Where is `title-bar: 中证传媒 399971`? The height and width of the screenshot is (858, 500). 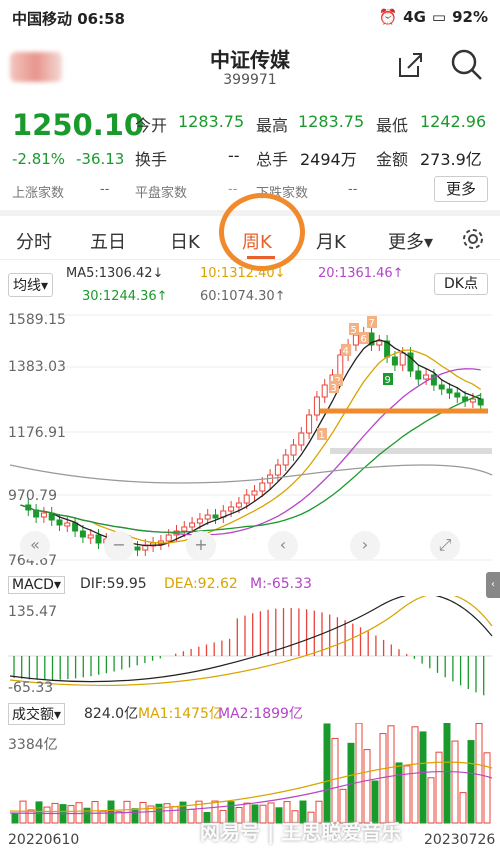 title-bar: 中证传媒 399971 is located at coordinates (250, 65).